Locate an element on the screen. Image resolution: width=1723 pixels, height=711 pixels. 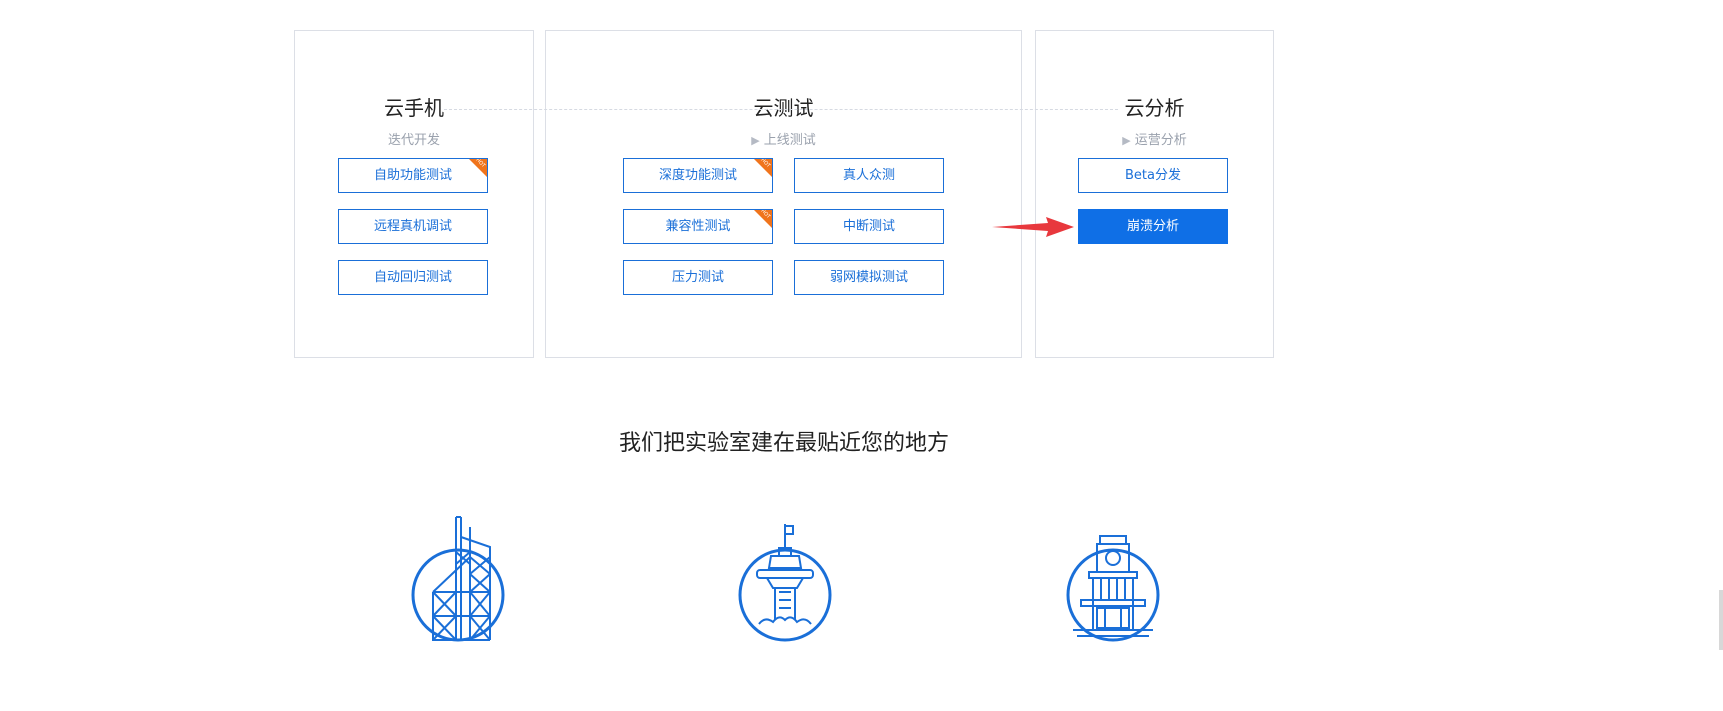
section-title: 我们把实验室建在最贴近您的地方 is located at coordinates (783, 443).